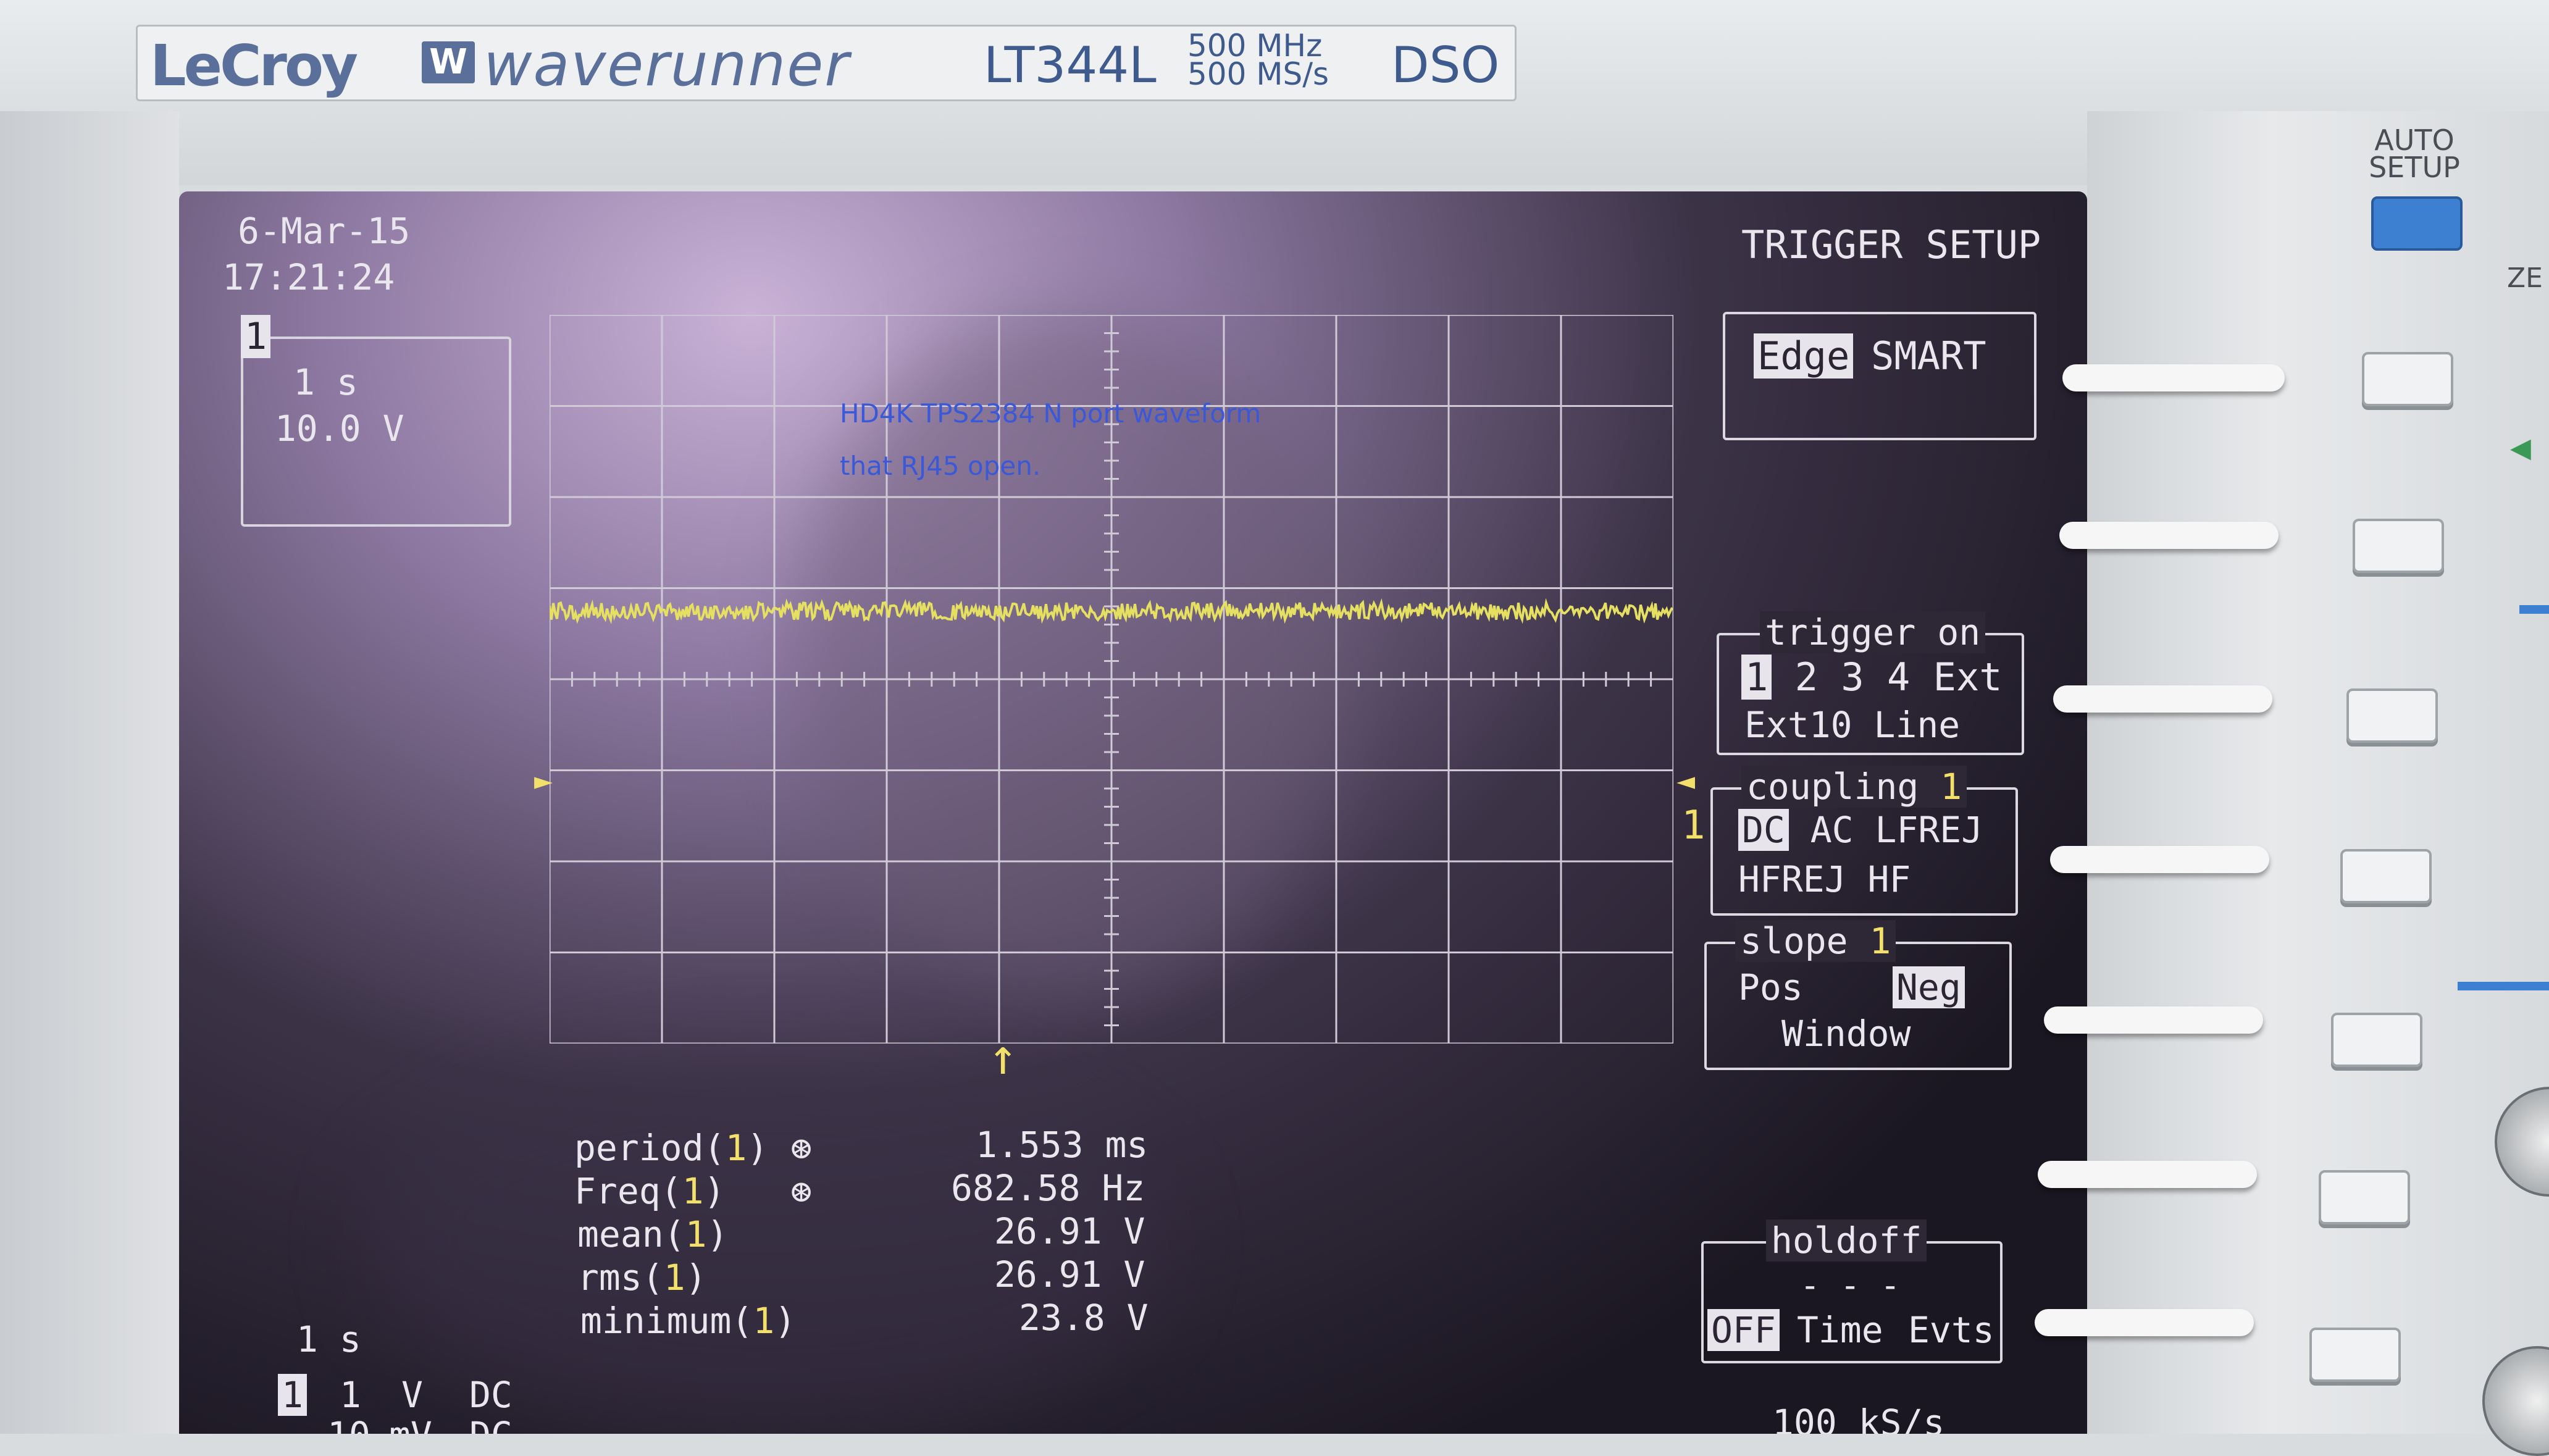 The width and height of the screenshot is (2549, 1456). I want to click on holdoff-time: Time, so click(1840, 1330).